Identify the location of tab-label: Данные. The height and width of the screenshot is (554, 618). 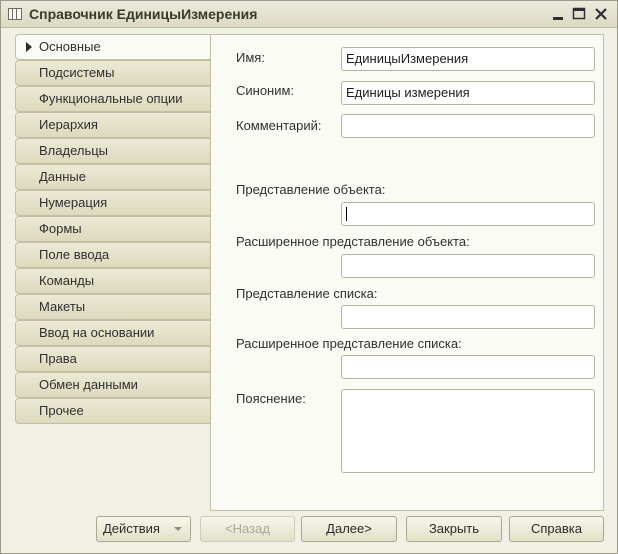
(62, 176).